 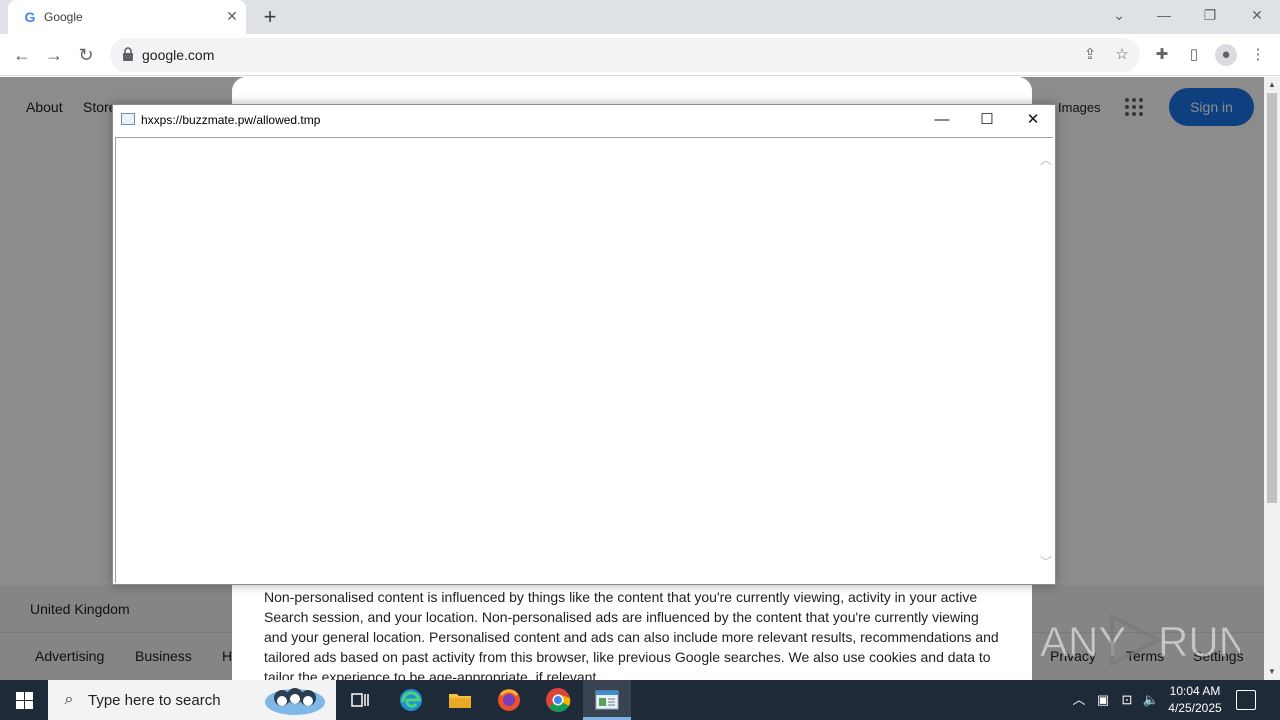 What do you see at coordinates (1164, 15) in the screenshot?
I see `minimize-button: —` at bounding box center [1164, 15].